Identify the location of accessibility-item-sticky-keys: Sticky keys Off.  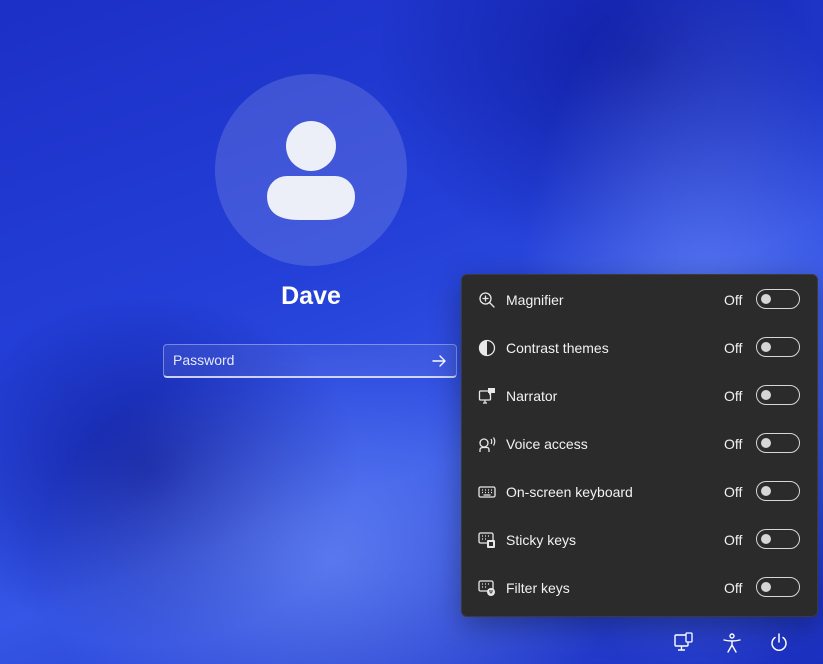
(640, 540).